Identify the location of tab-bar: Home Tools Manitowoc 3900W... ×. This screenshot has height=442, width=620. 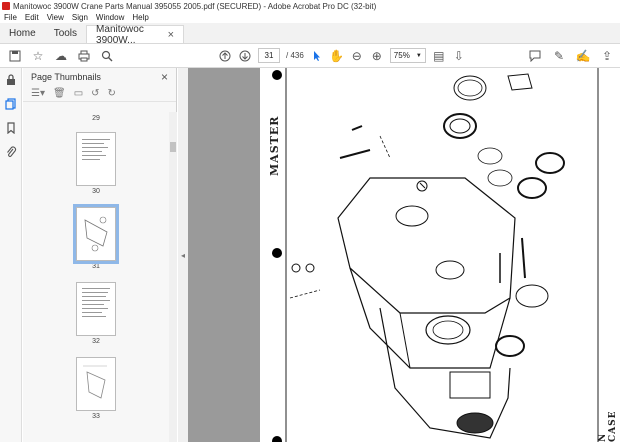
(310, 34).